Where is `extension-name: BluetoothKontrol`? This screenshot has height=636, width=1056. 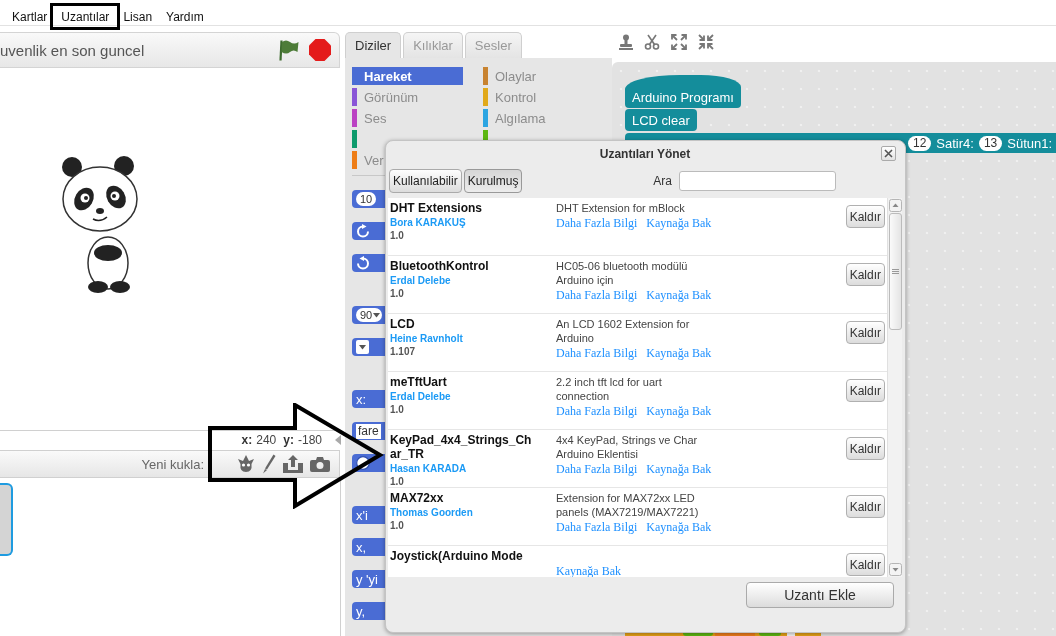
extension-name: BluetoothKontrol is located at coordinates (439, 266).